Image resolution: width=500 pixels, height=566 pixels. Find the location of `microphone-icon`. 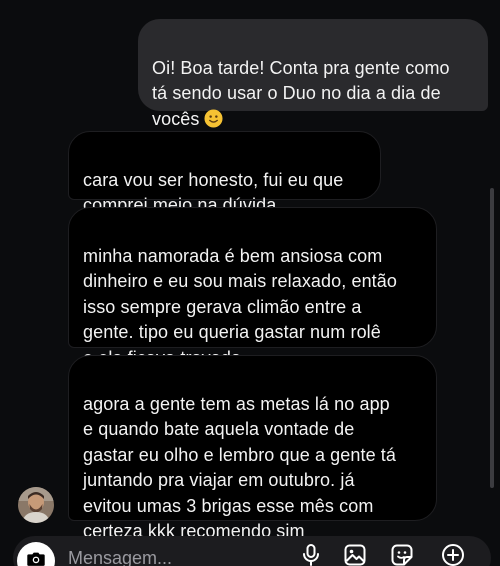

microphone-icon is located at coordinates (311, 554).